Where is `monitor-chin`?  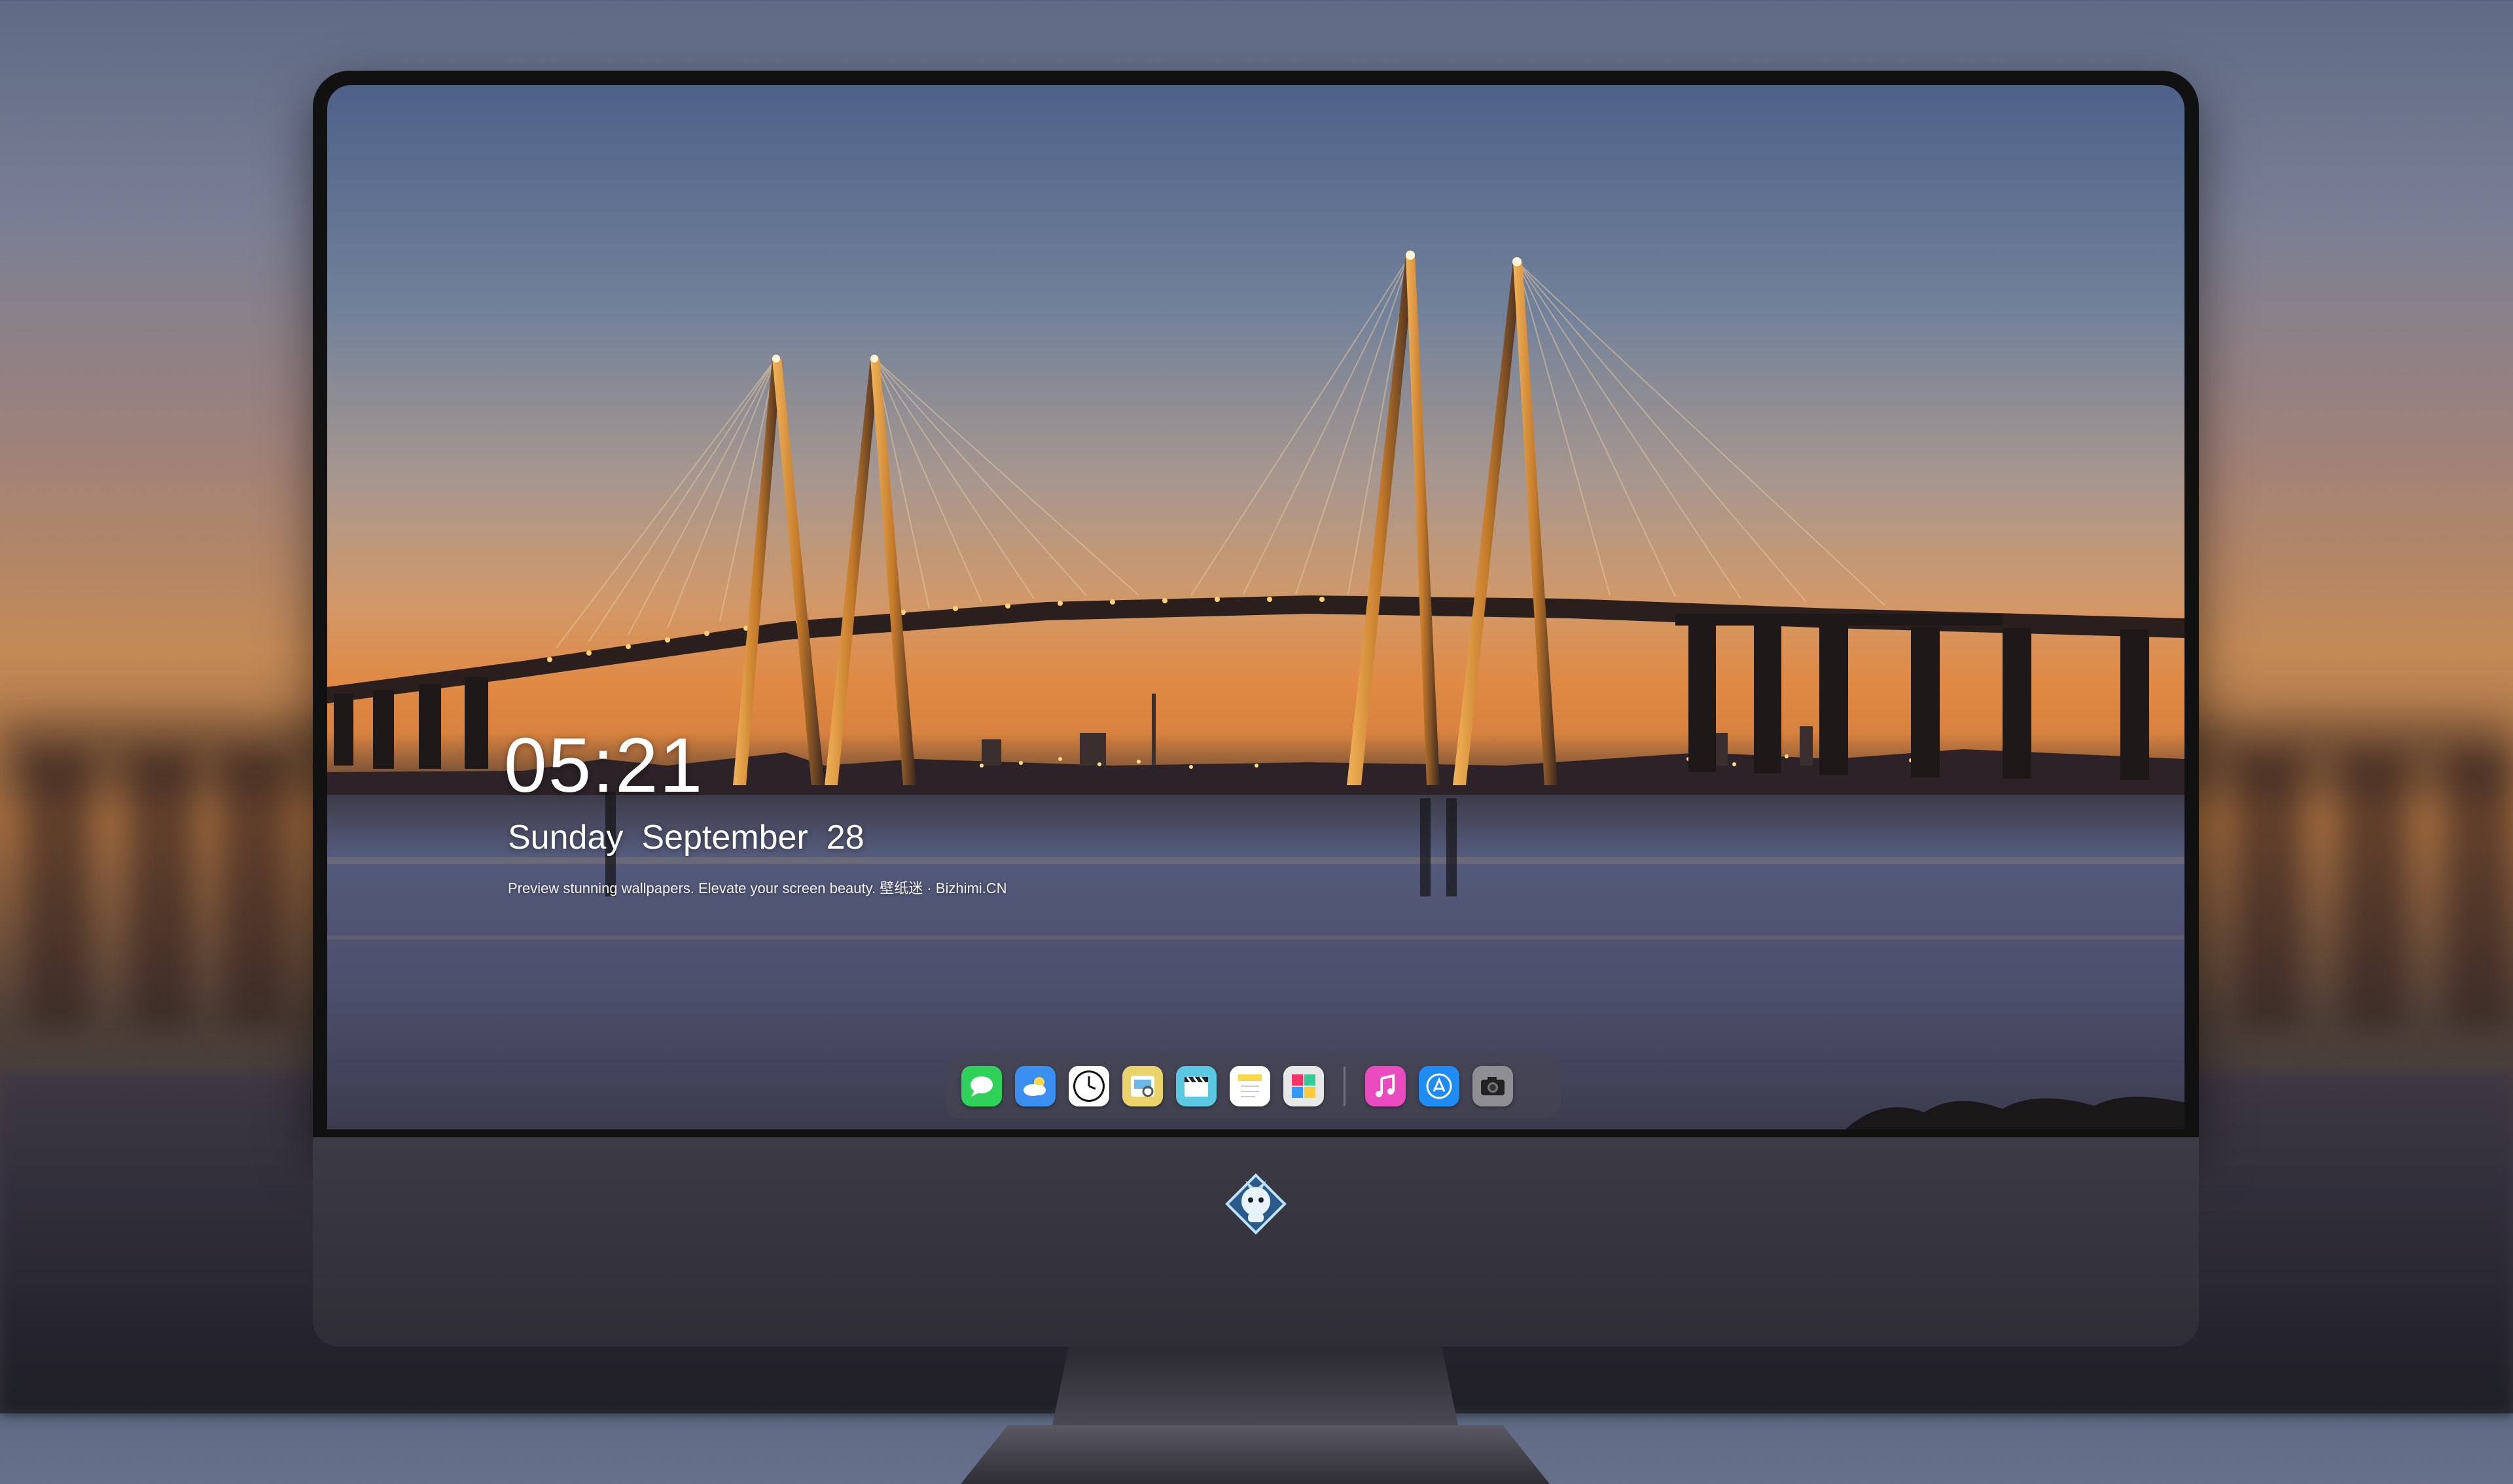
monitor-chin is located at coordinates (1256, 1242).